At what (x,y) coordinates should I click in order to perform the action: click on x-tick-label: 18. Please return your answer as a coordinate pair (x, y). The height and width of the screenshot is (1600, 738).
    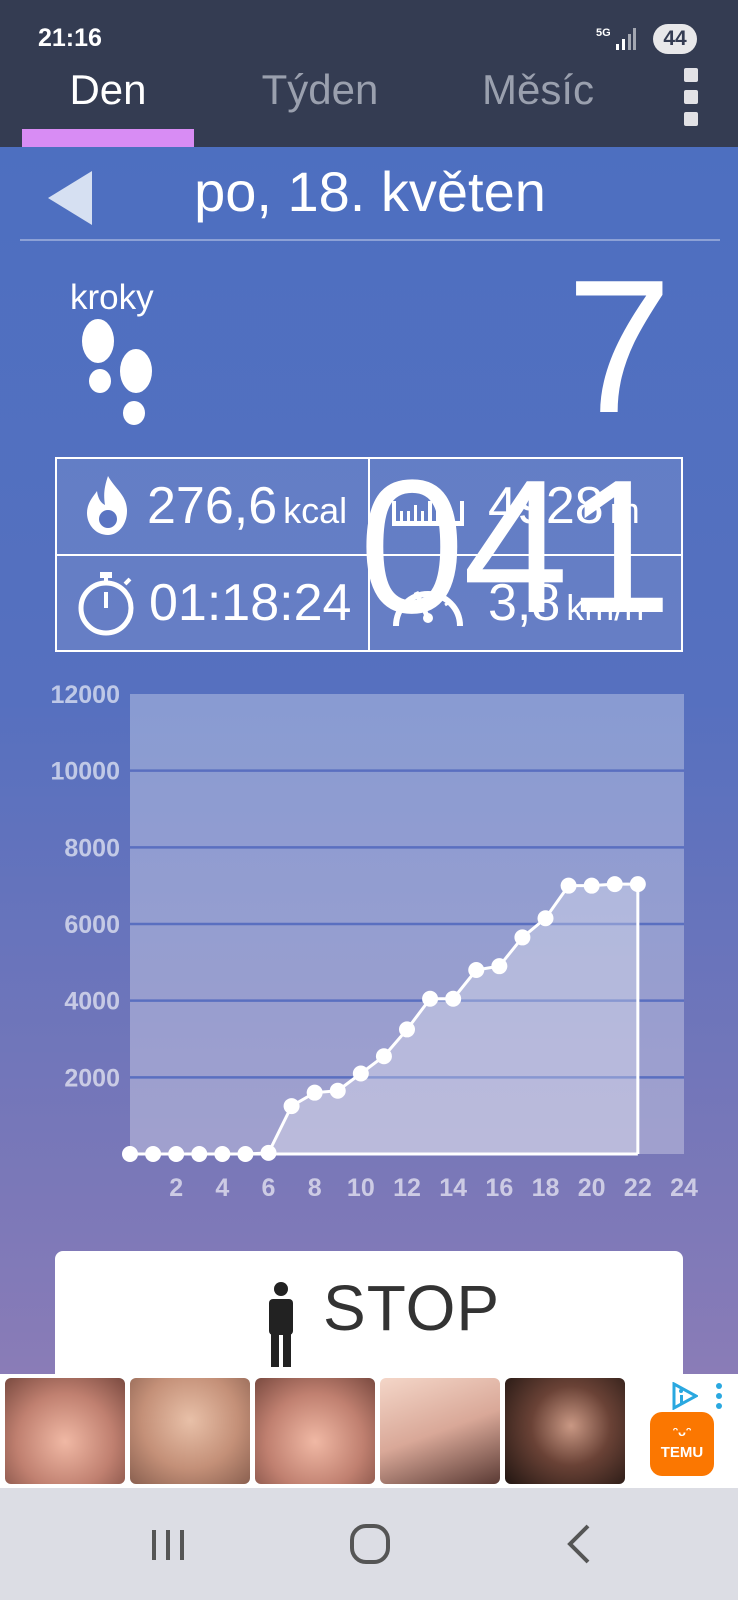
    Looking at the image, I should click on (546, 1188).